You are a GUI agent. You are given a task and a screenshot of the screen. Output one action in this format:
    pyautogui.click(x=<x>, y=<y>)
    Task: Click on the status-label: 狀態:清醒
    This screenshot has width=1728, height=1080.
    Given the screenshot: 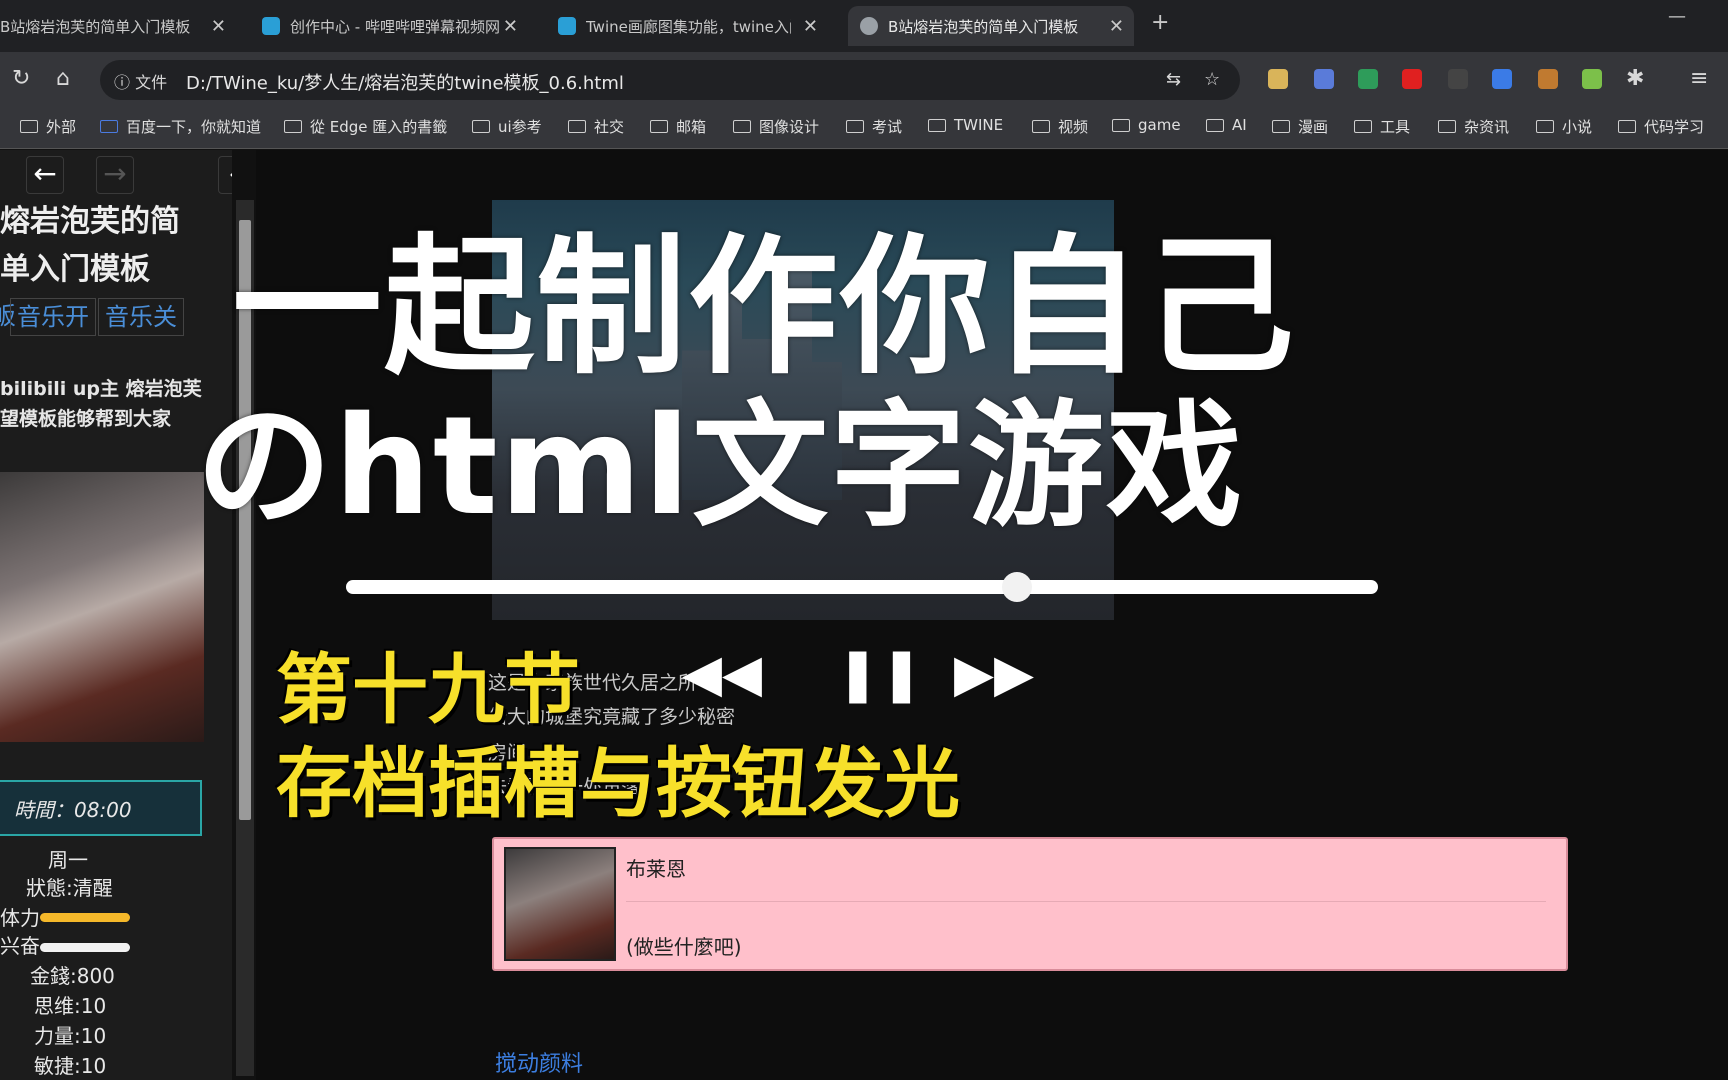 What is the action you would take?
    pyautogui.click(x=69, y=888)
    